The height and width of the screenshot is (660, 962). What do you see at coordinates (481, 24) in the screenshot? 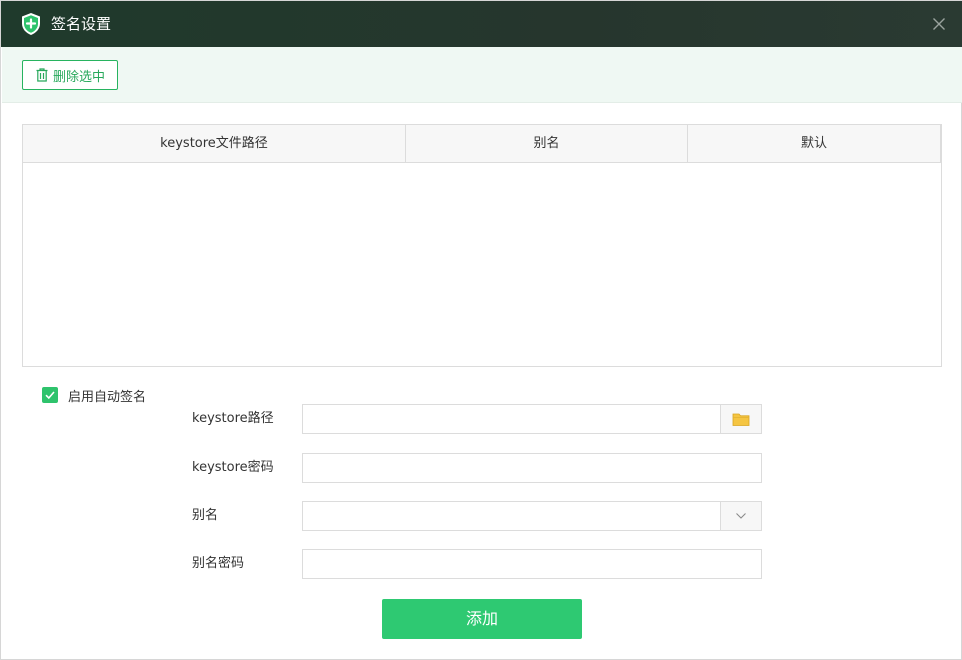
I see `title-bar: 签名设置` at bounding box center [481, 24].